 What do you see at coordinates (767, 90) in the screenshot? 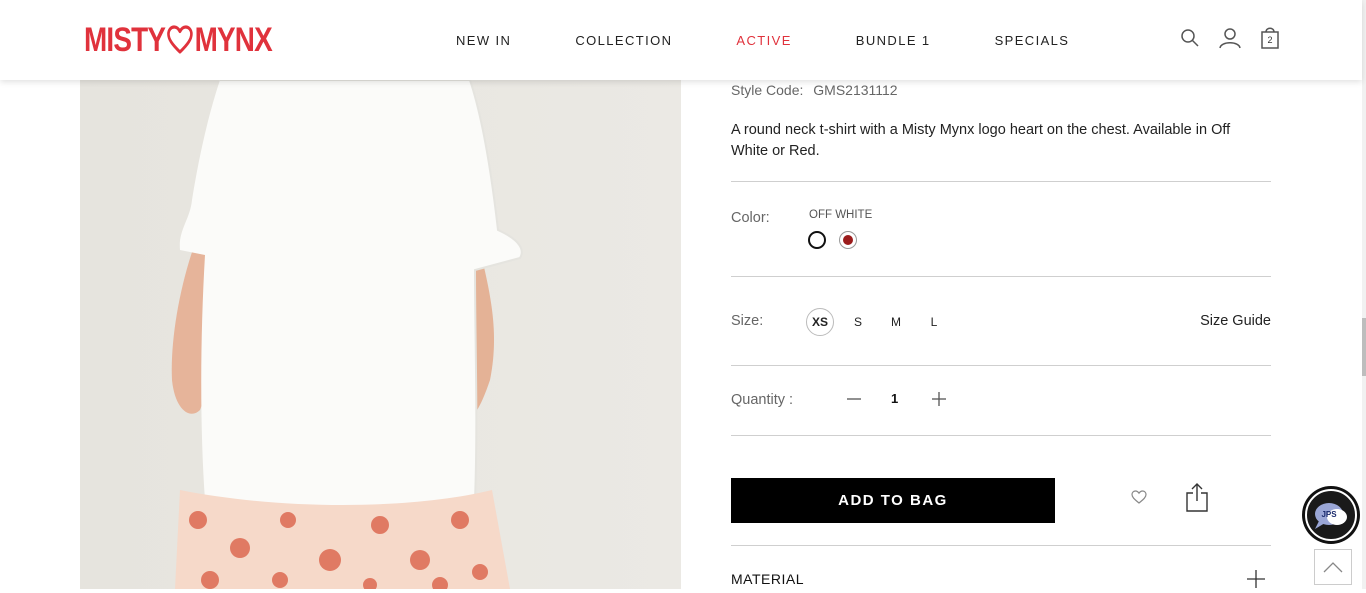
I see `style-code-label: Style Code:` at bounding box center [767, 90].